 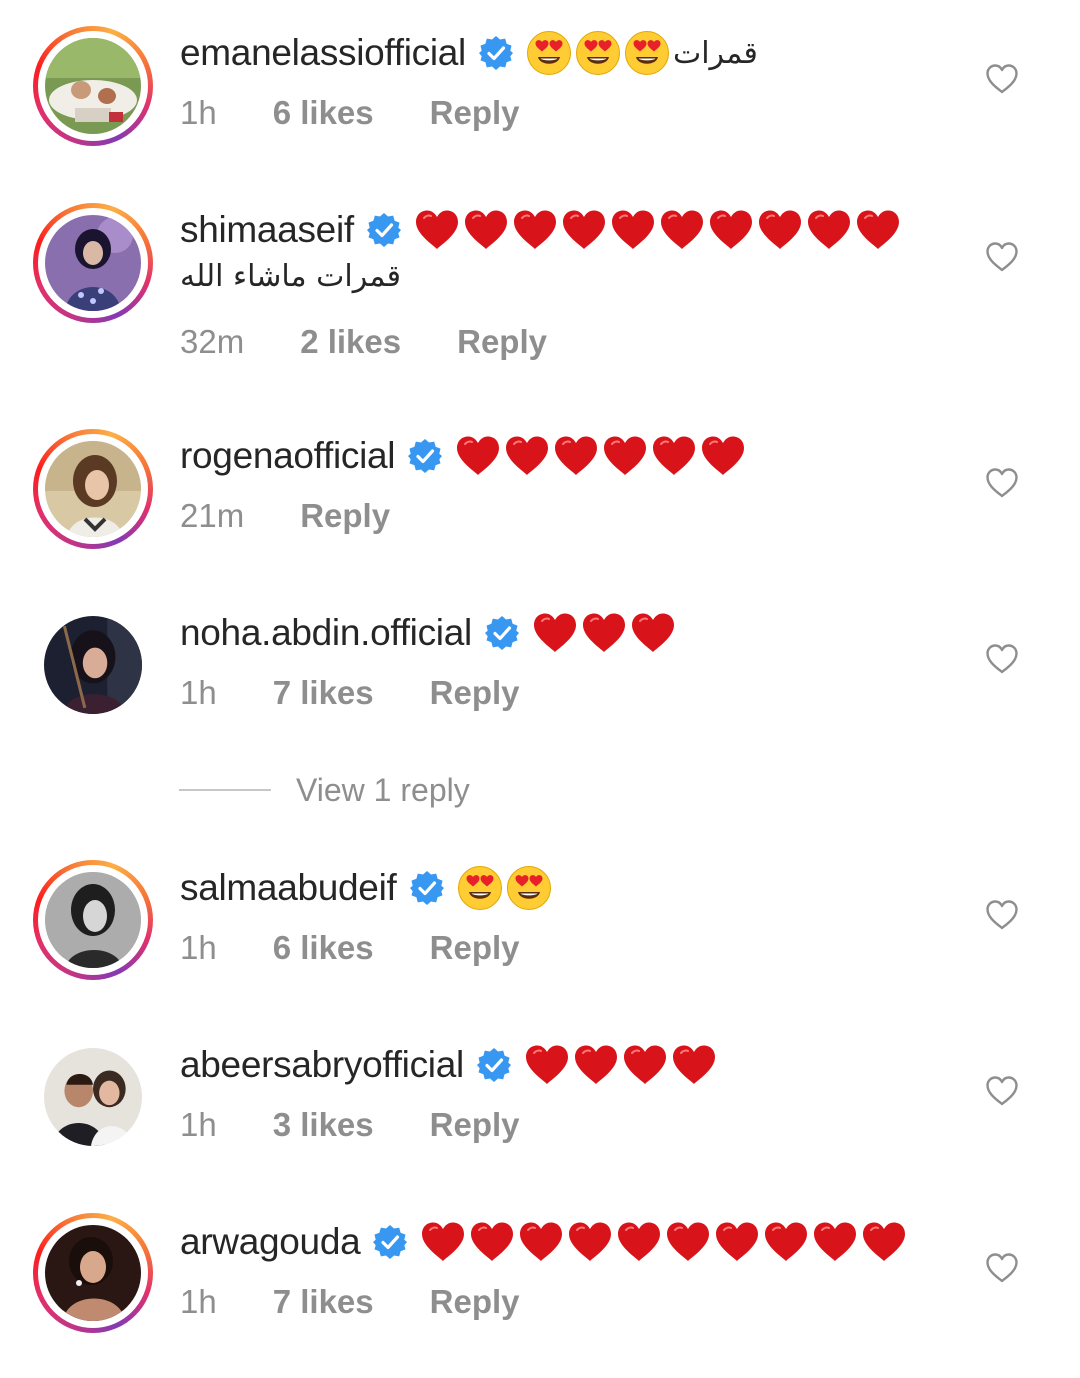 What do you see at coordinates (383, 789) in the screenshot?
I see `view-replies-label: View 1 reply` at bounding box center [383, 789].